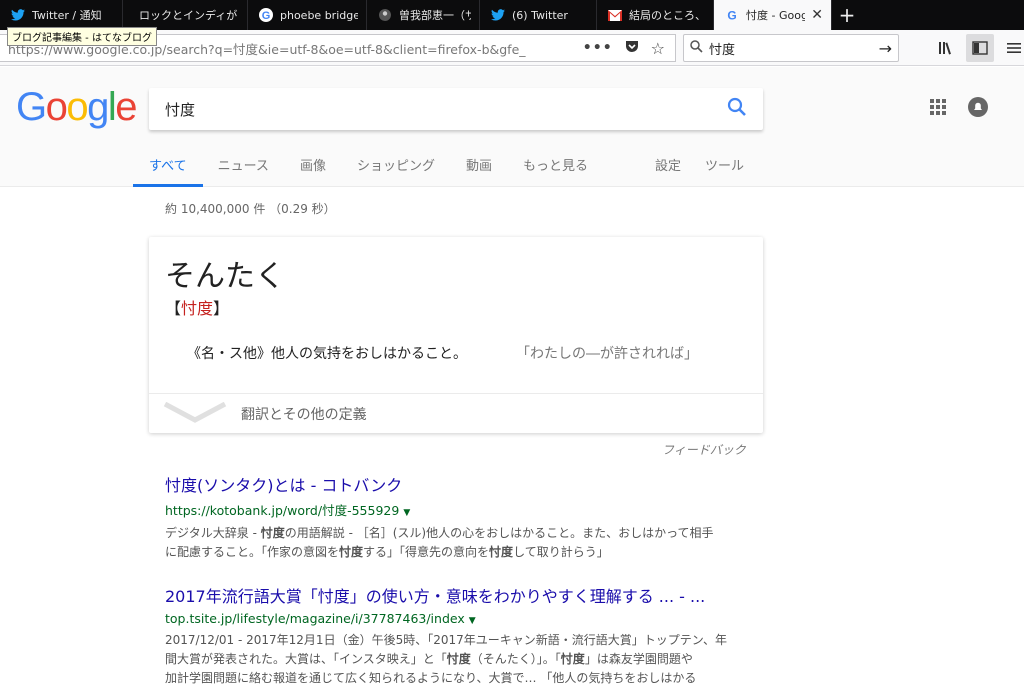 This screenshot has width=1024, height=688. Describe the element at coordinates (307, 15) in the screenshot. I see `tab-phoebe-bridgers: G phoebe bridge` at that location.